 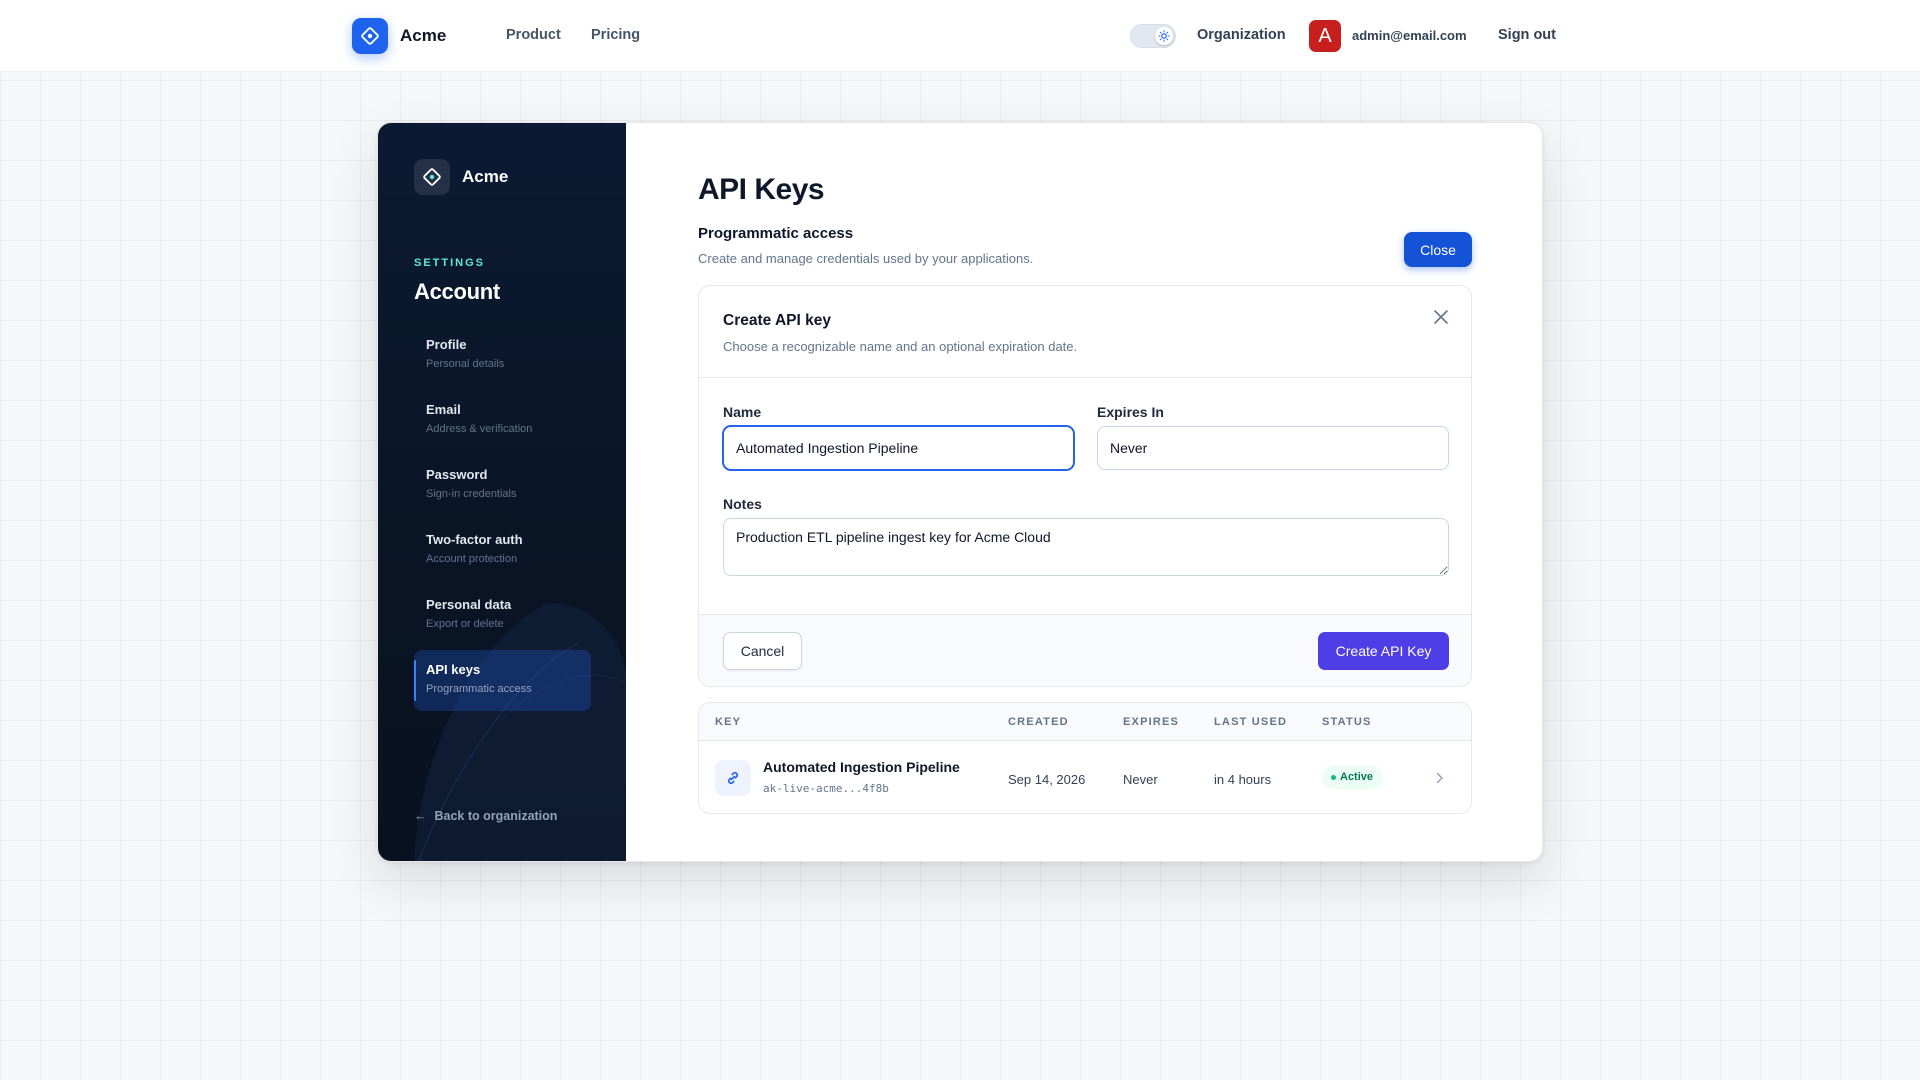 What do you see at coordinates (1347, 722) in the screenshot?
I see `column-header-status: STATUS` at bounding box center [1347, 722].